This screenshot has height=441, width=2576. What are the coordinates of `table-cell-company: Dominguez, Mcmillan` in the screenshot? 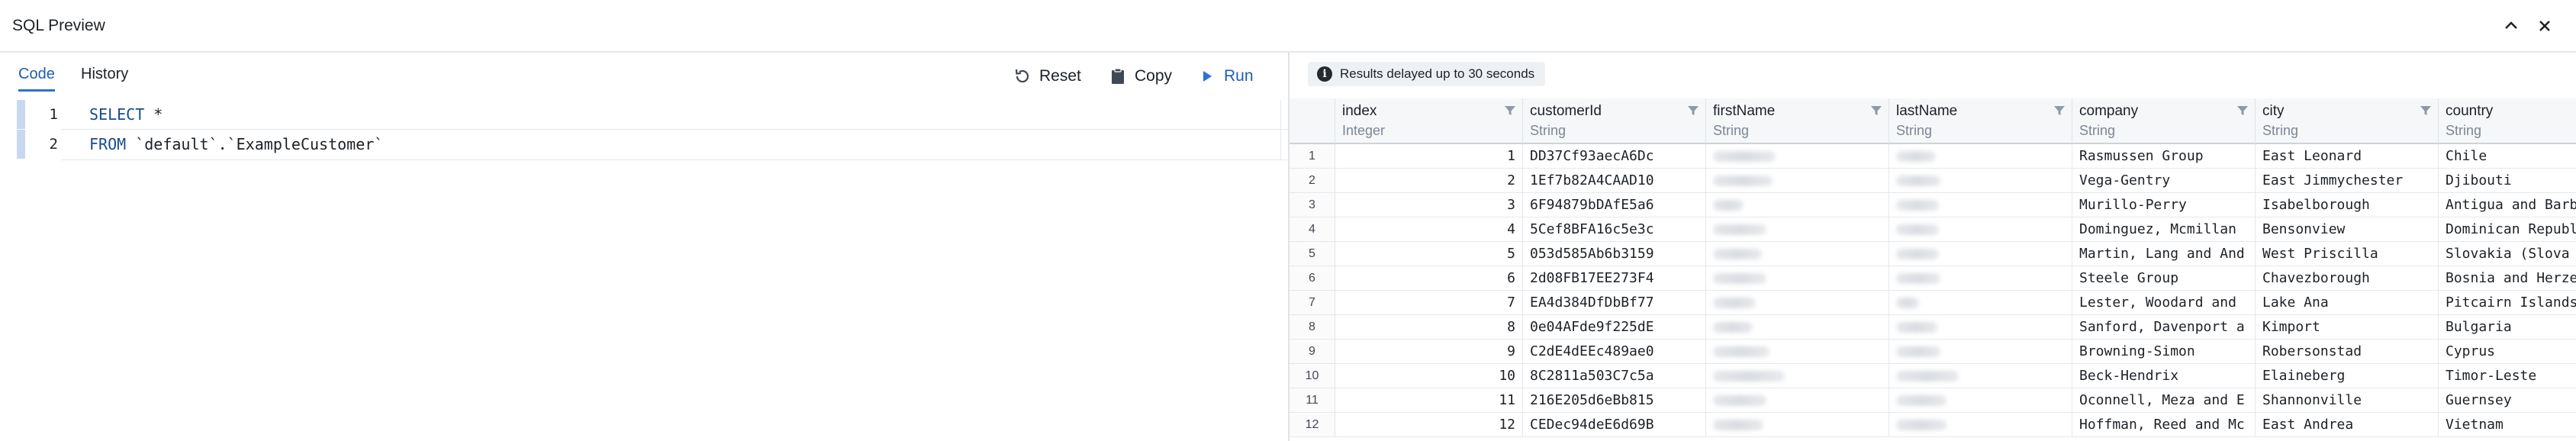 It's located at (2164, 229).